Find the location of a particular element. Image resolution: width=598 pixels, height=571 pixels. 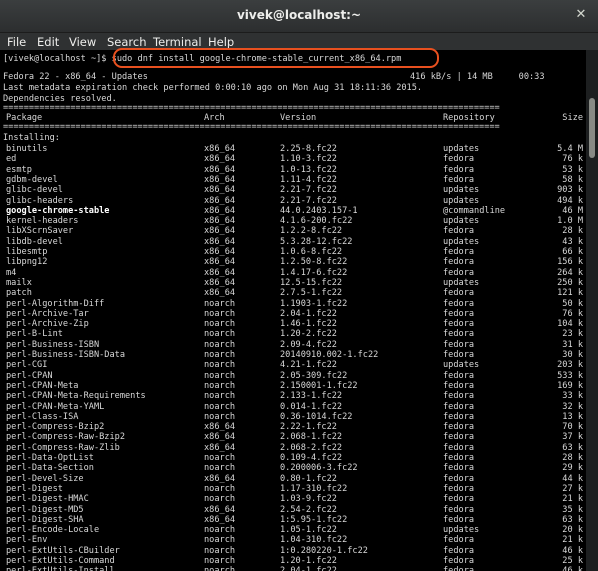

menu-file: File is located at coordinates (16, 42).